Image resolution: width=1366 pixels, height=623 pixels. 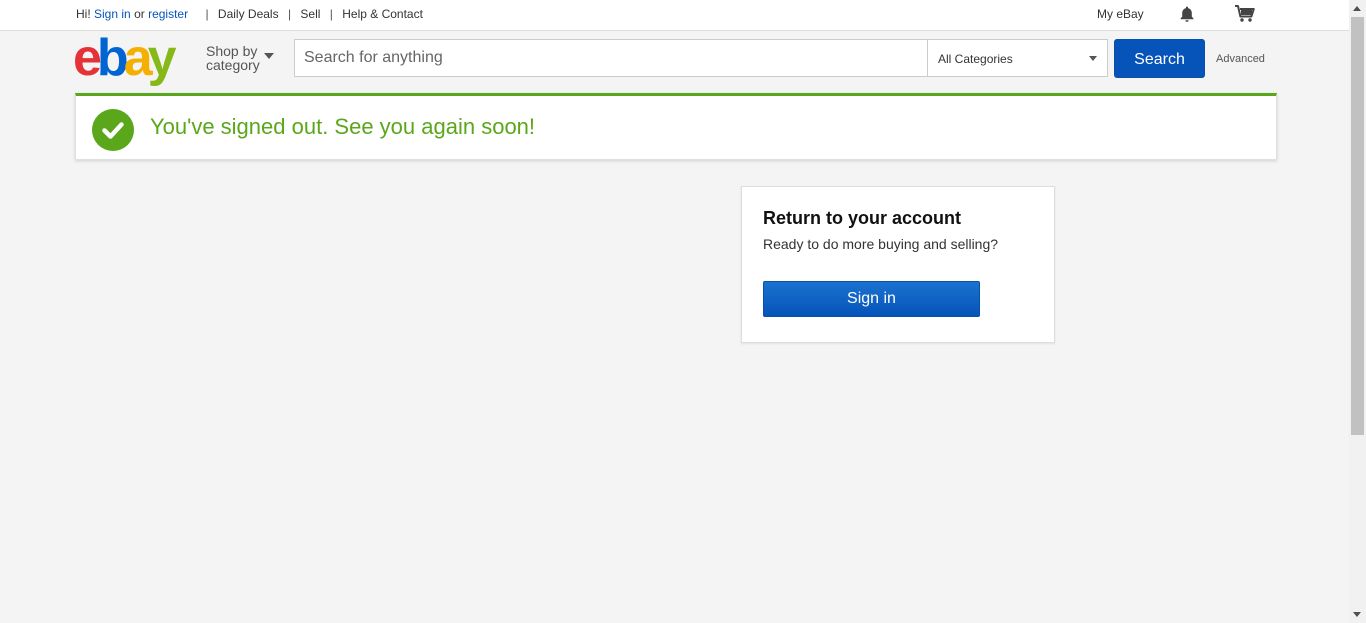 I want to click on card-title: Return to your account, so click(x=862, y=218).